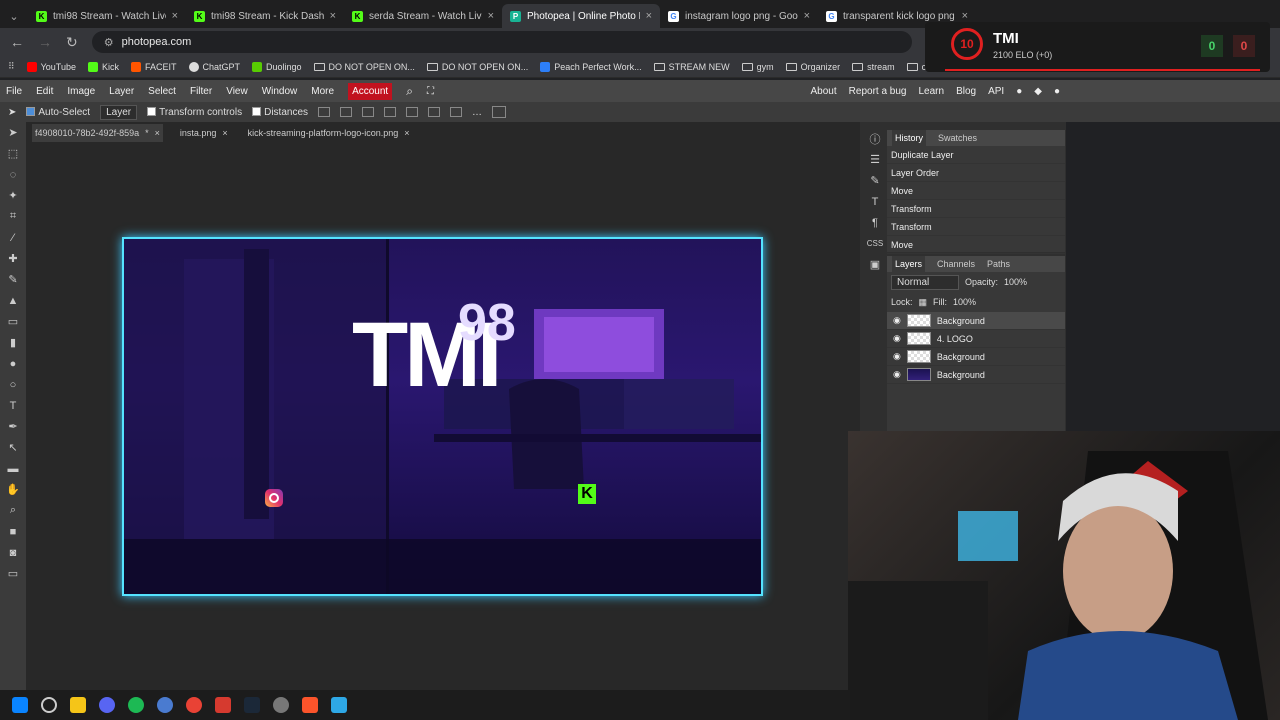 The height and width of the screenshot is (720, 1280). What do you see at coordinates (310, 705) in the screenshot?
I see `brave-icon` at bounding box center [310, 705].